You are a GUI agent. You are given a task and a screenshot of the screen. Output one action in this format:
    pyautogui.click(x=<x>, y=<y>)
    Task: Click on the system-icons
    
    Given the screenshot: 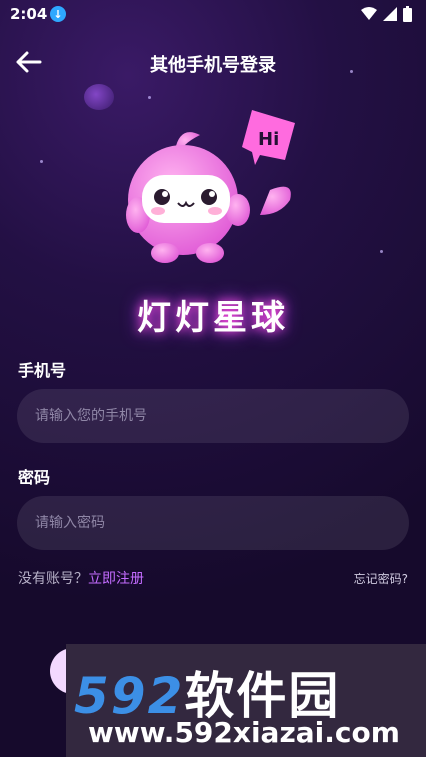 What is the action you would take?
    pyautogui.click(x=386, y=14)
    